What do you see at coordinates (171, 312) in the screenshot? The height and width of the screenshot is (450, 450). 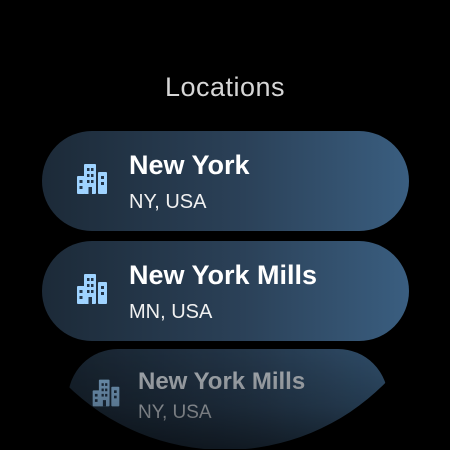 I see `location-region: MN, USA` at bounding box center [171, 312].